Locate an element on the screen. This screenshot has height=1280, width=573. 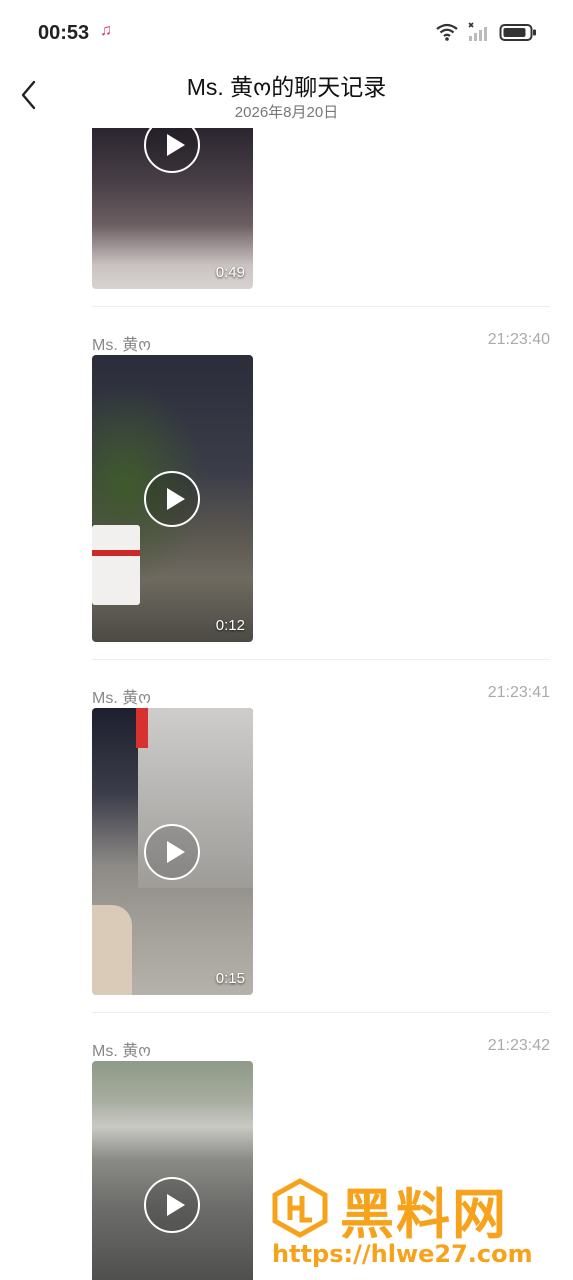
status-bar: 00:53 ♫ is located at coordinates (286, 33).